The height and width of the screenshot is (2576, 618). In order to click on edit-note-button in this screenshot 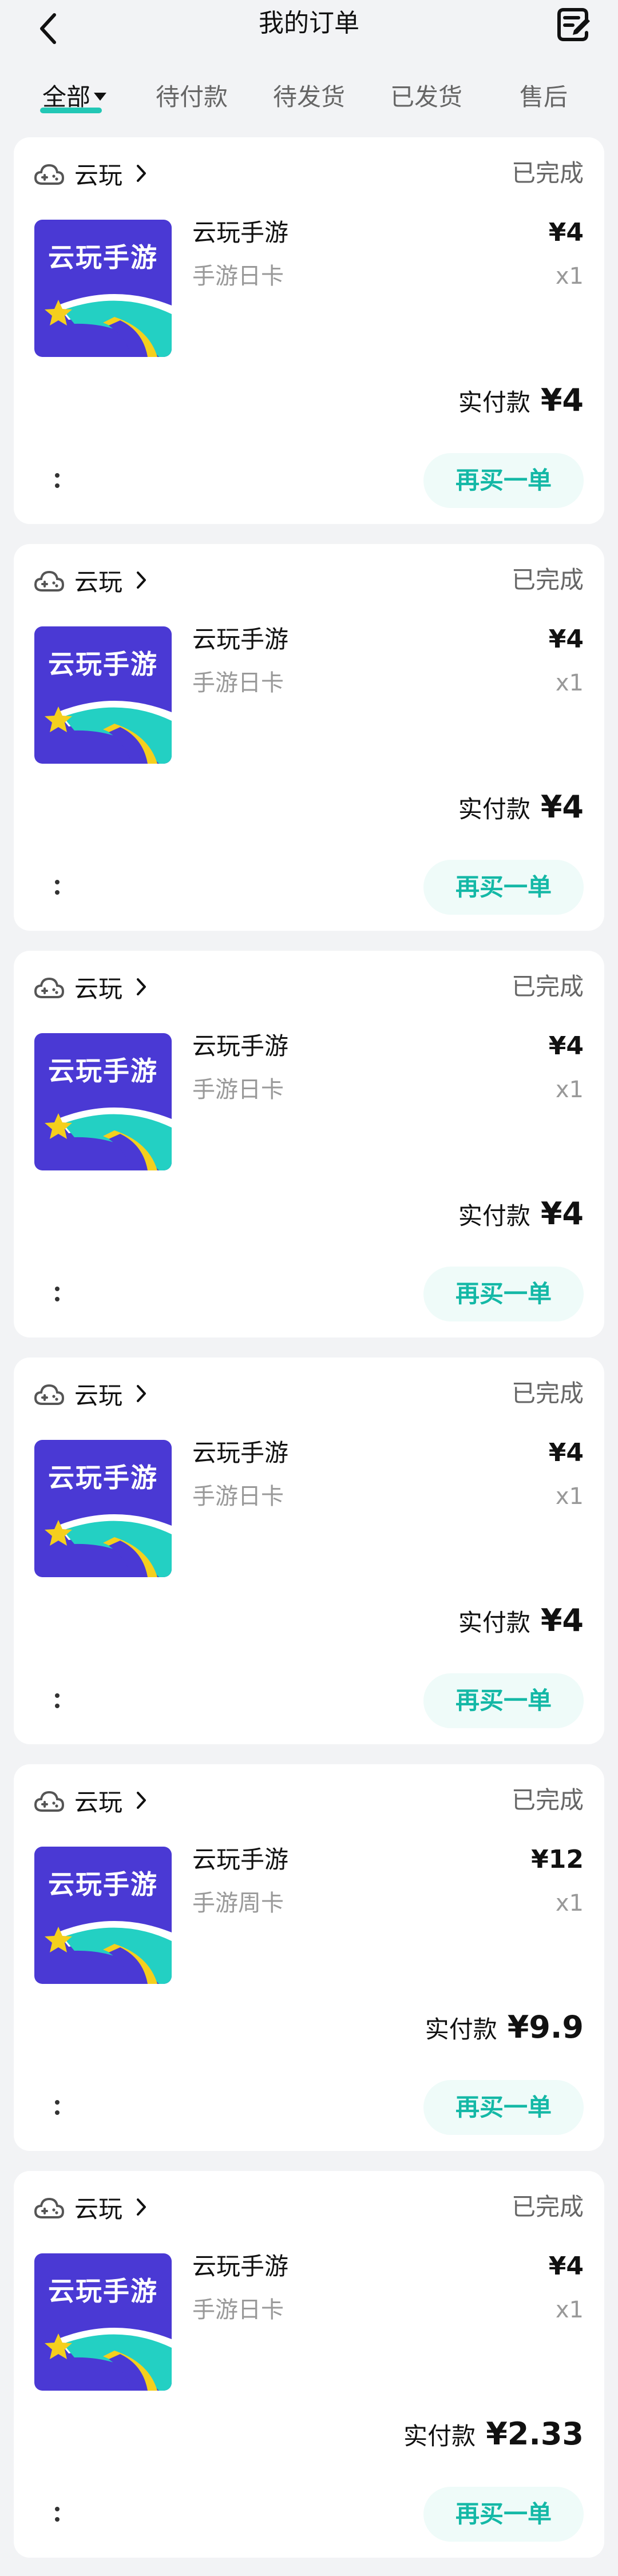, I will do `click(574, 25)`.